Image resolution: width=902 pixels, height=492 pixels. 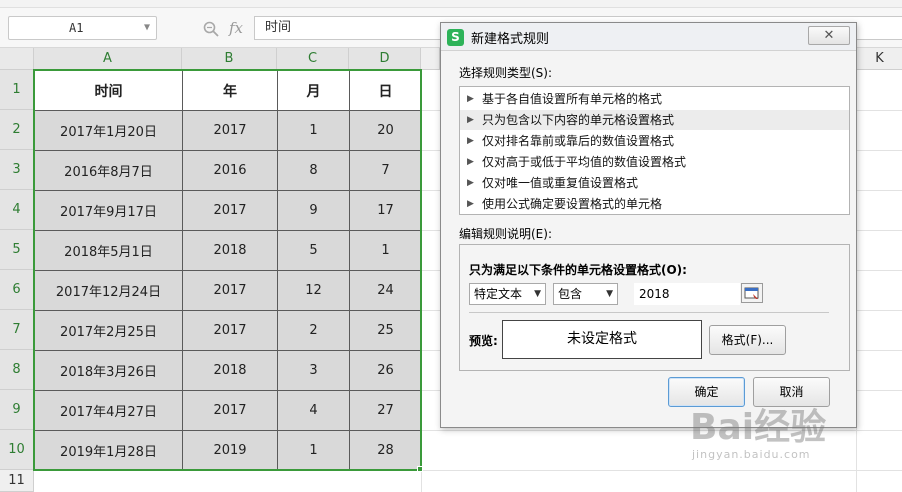 I want to click on table-row: 2016年8月7日 2016 8 7, so click(x=228, y=170).